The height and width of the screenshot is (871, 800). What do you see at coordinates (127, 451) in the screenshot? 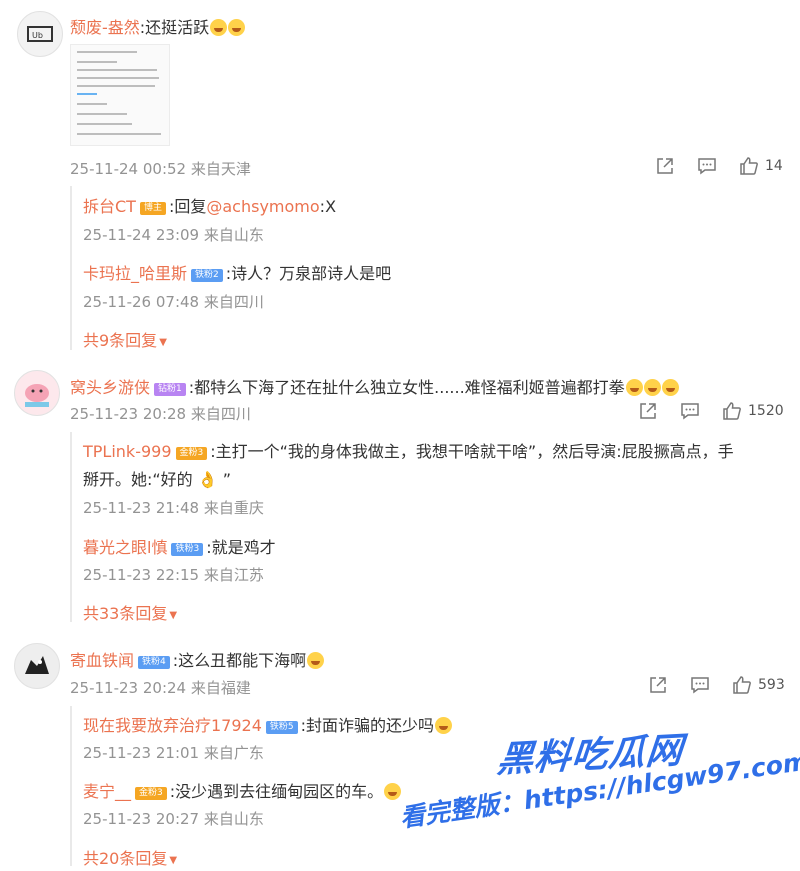
I see `username: TPLink-999` at bounding box center [127, 451].